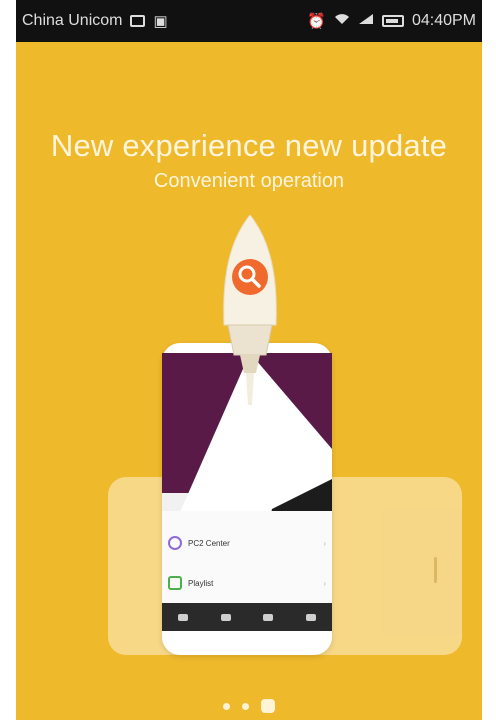 The height and width of the screenshot is (720, 496). I want to click on wifi-icon, so click(342, 21).